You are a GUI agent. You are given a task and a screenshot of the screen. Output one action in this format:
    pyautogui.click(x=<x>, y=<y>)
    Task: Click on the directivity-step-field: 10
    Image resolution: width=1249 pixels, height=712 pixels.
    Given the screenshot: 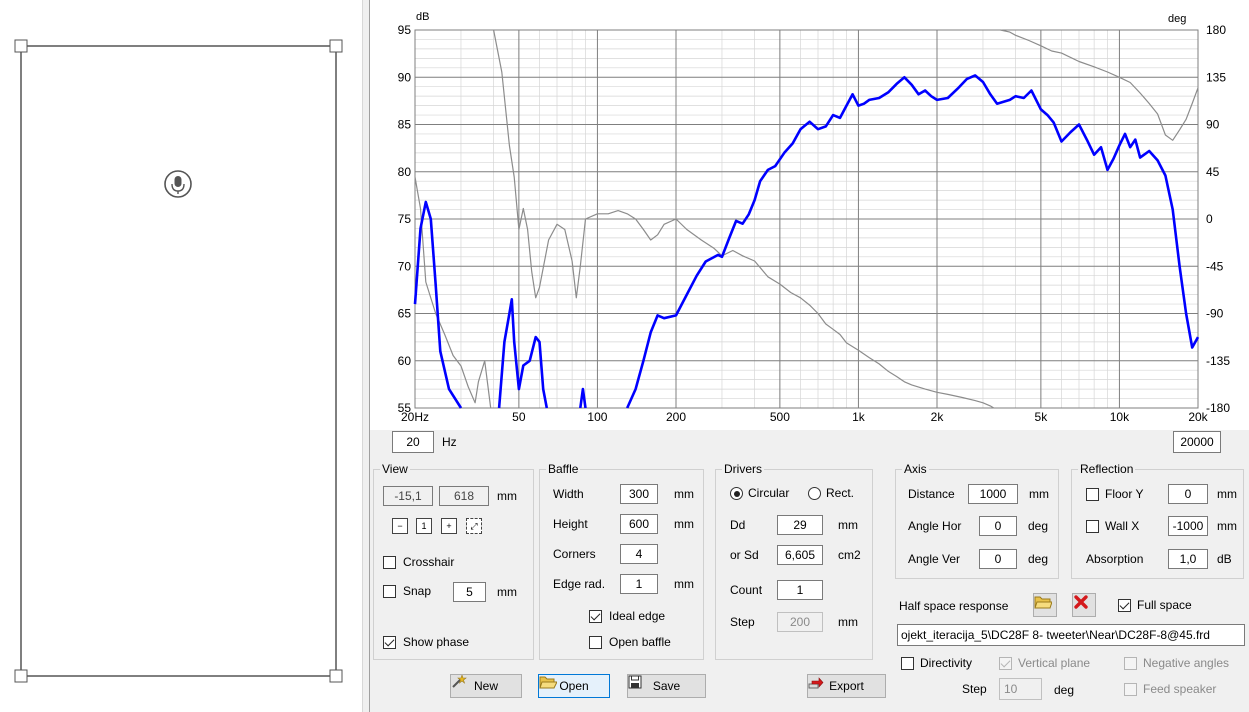 What is the action you would take?
    pyautogui.click(x=1020, y=689)
    